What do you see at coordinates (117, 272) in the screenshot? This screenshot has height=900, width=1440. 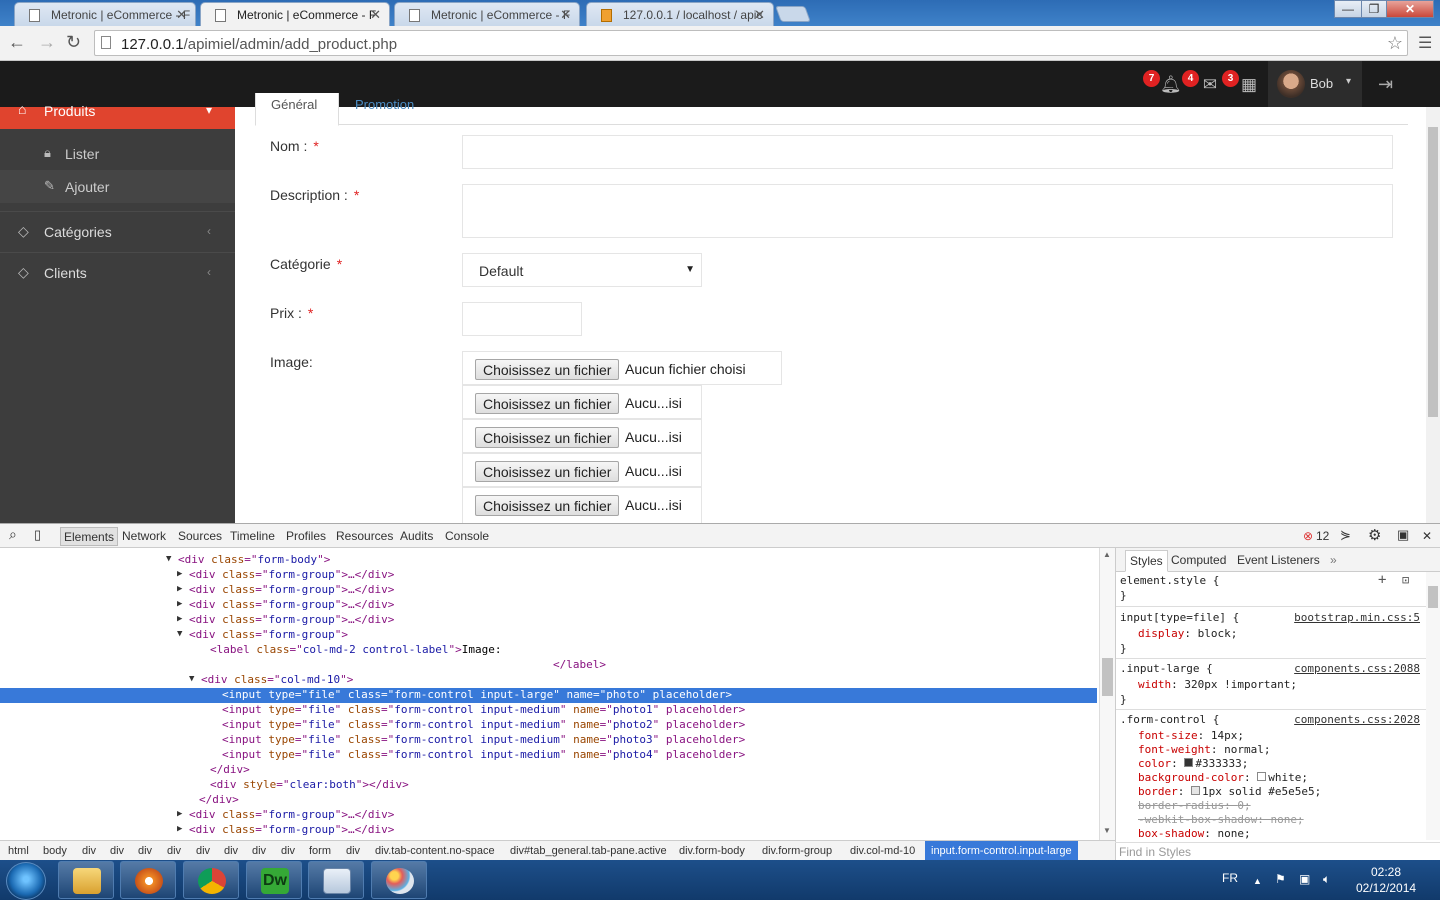 I see `sidebar-item-clients: ◇ Clients ‹` at bounding box center [117, 272].